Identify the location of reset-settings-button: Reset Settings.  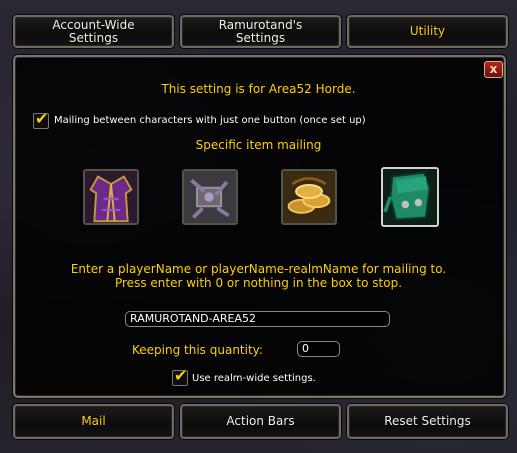
(427, 421).